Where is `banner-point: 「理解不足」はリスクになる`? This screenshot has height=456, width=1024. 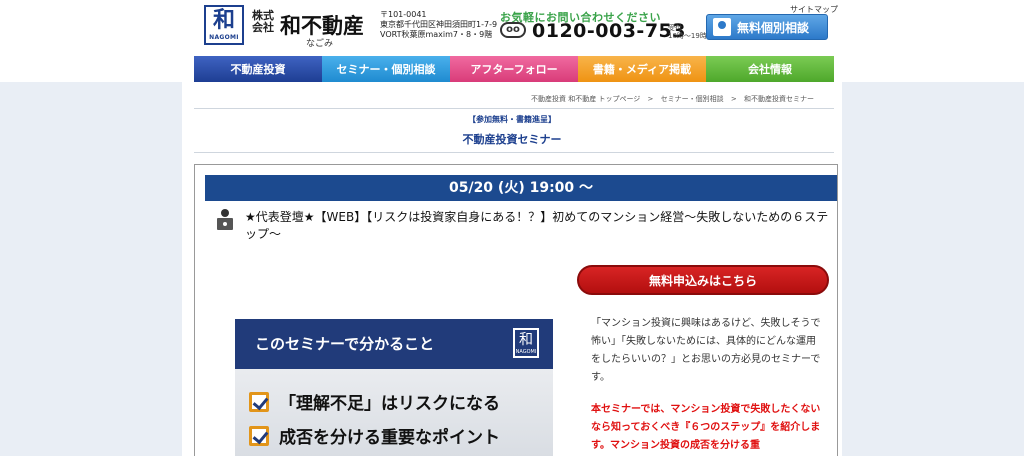 banner-point: 「理解不足」はリスクになる is located at coordinates (374, 401).